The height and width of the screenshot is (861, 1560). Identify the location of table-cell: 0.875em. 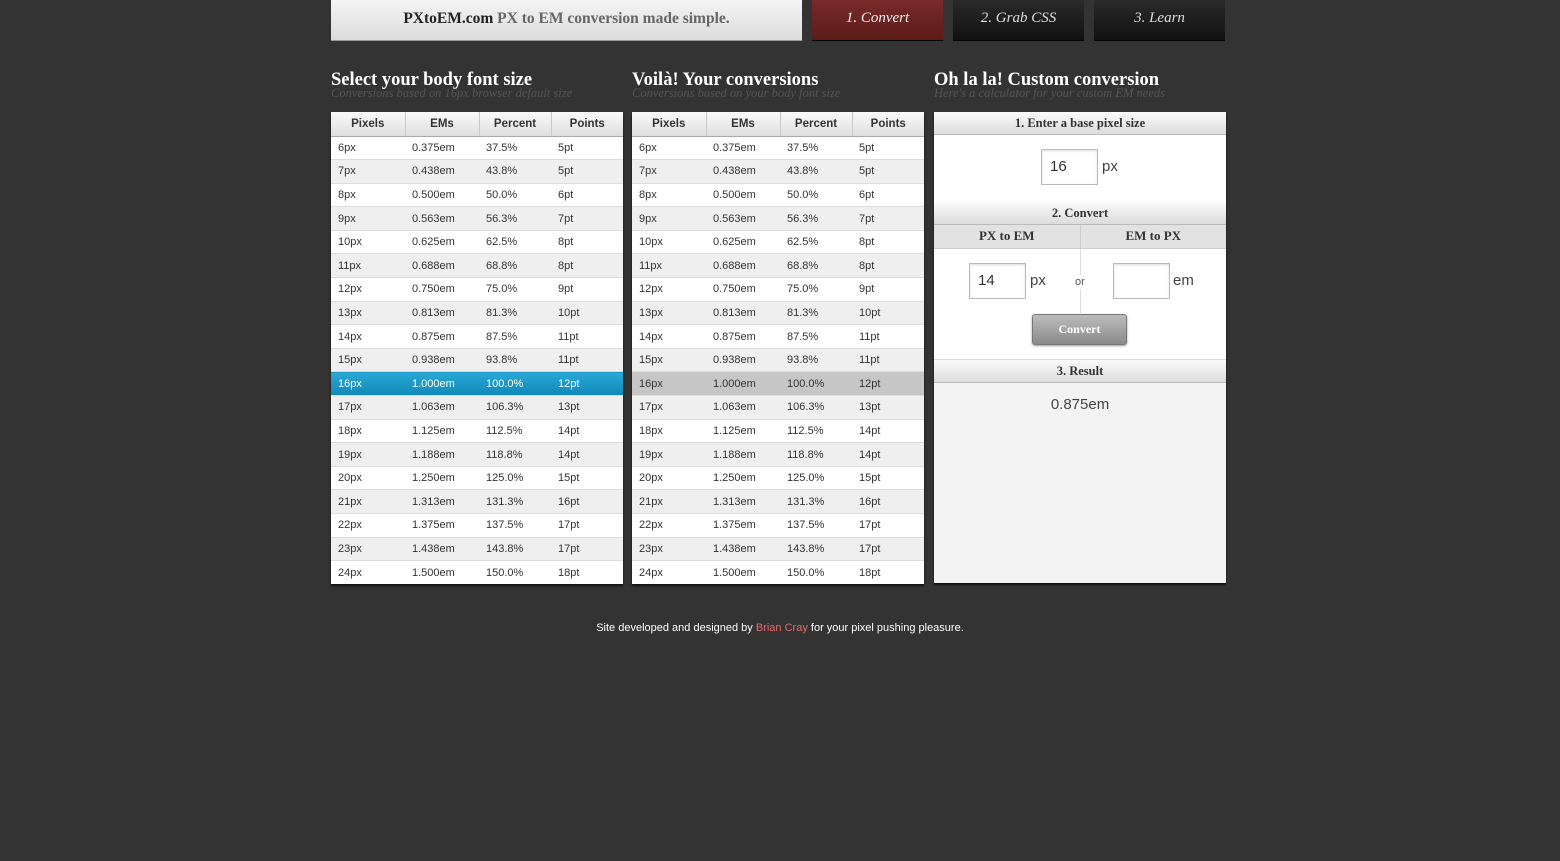
(743, 336).